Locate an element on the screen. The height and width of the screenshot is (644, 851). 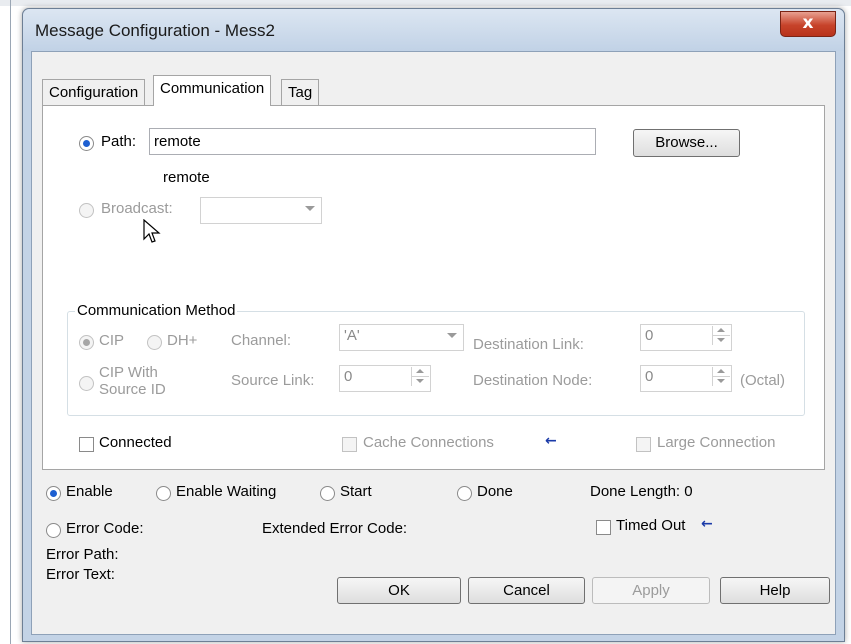
start-status-label: Start is located at coordinates (356, 491).